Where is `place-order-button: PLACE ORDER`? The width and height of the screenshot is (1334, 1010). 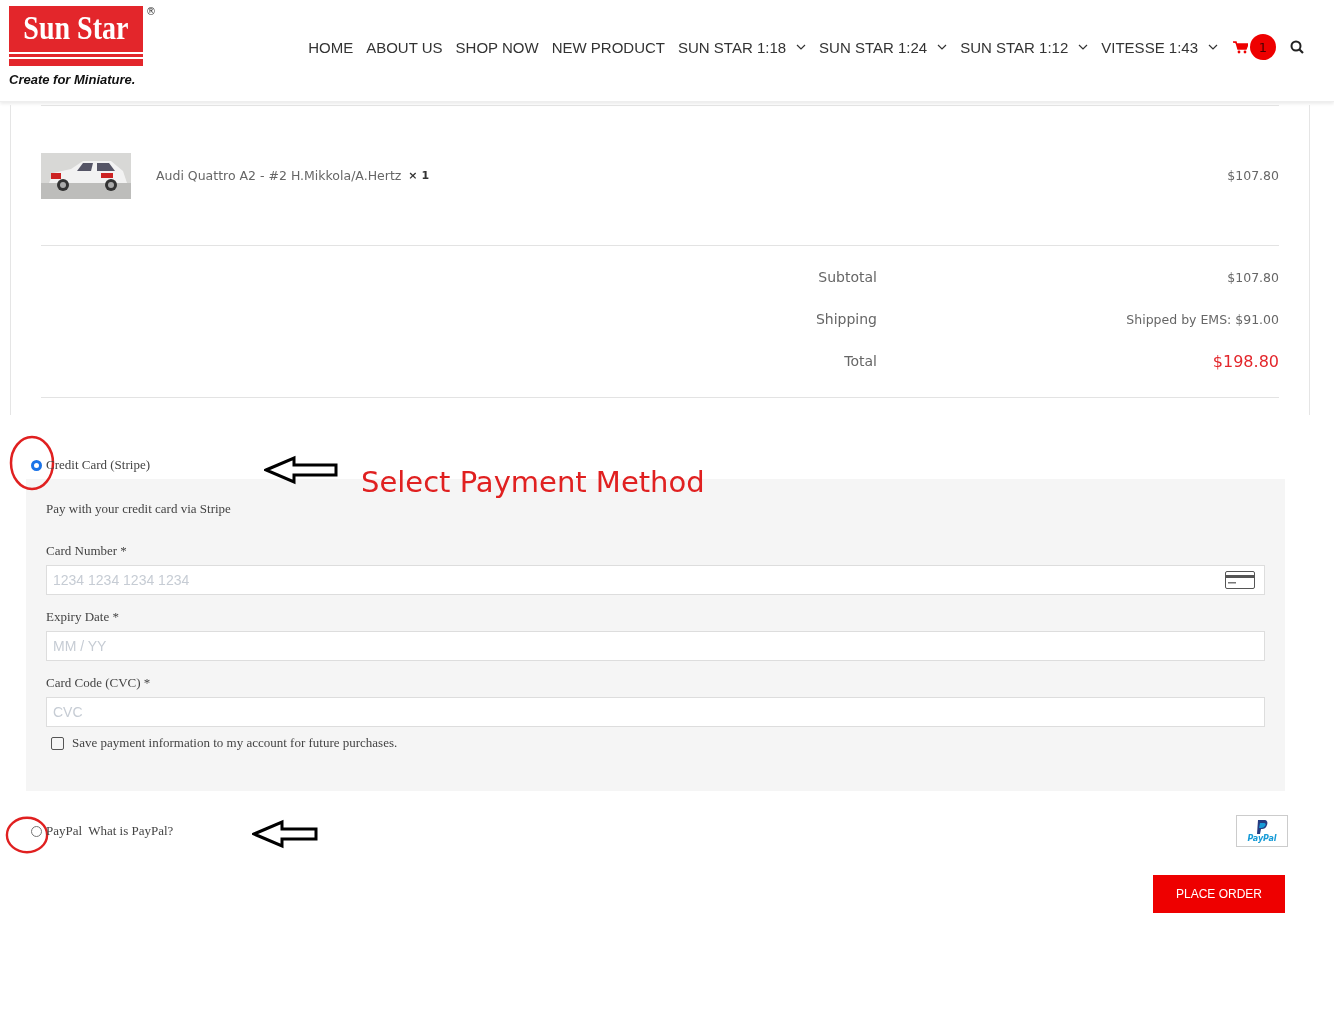
place-order-button: PLACE ORDER is located at coordinates (1219, 894).